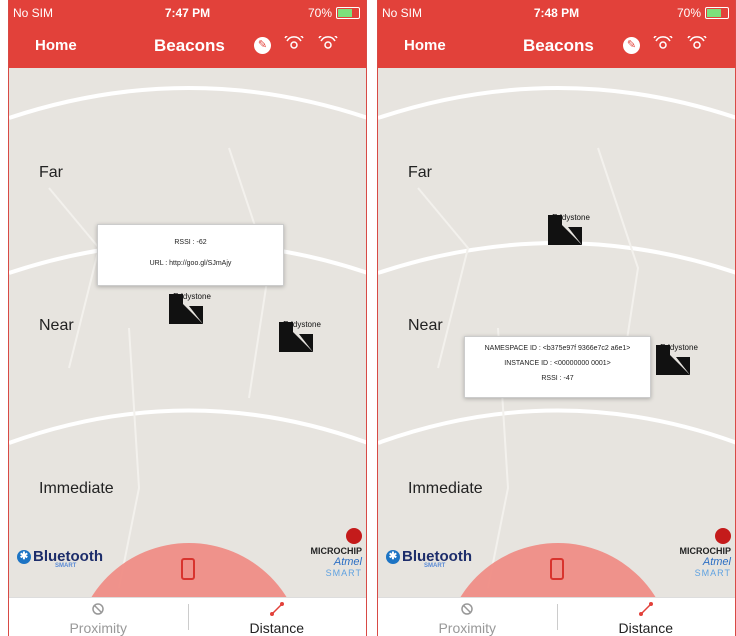  I want to click on popup-instance: INSTANCE ID : <00000000 0001>, so click(557, 363).